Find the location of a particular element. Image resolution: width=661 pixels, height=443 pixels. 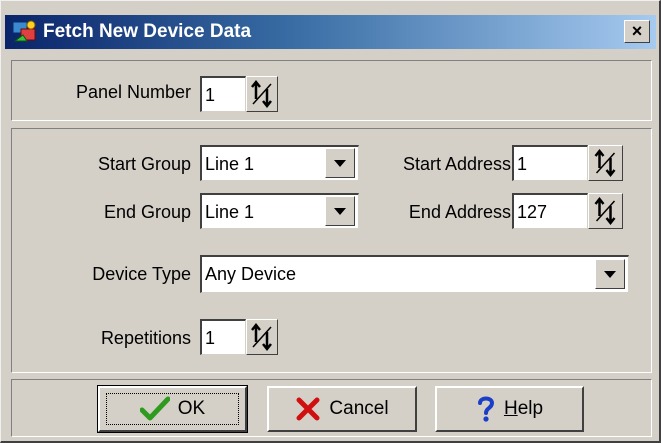

repetitions-spinner is located at coordinates (262, 337).